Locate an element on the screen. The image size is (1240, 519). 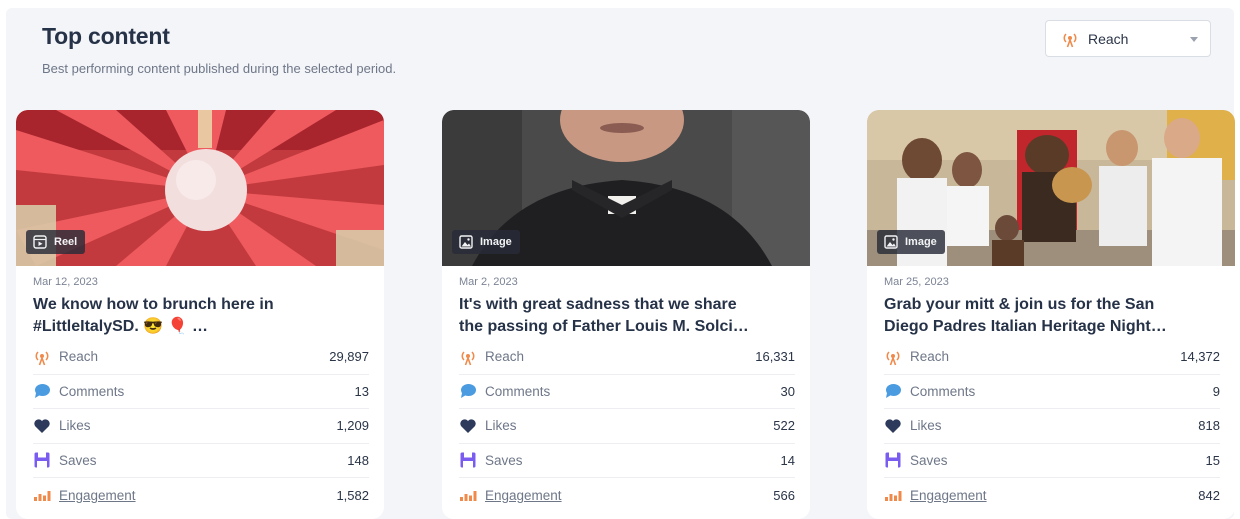
metric-value: 15 is located at coordinates (1212, 460).